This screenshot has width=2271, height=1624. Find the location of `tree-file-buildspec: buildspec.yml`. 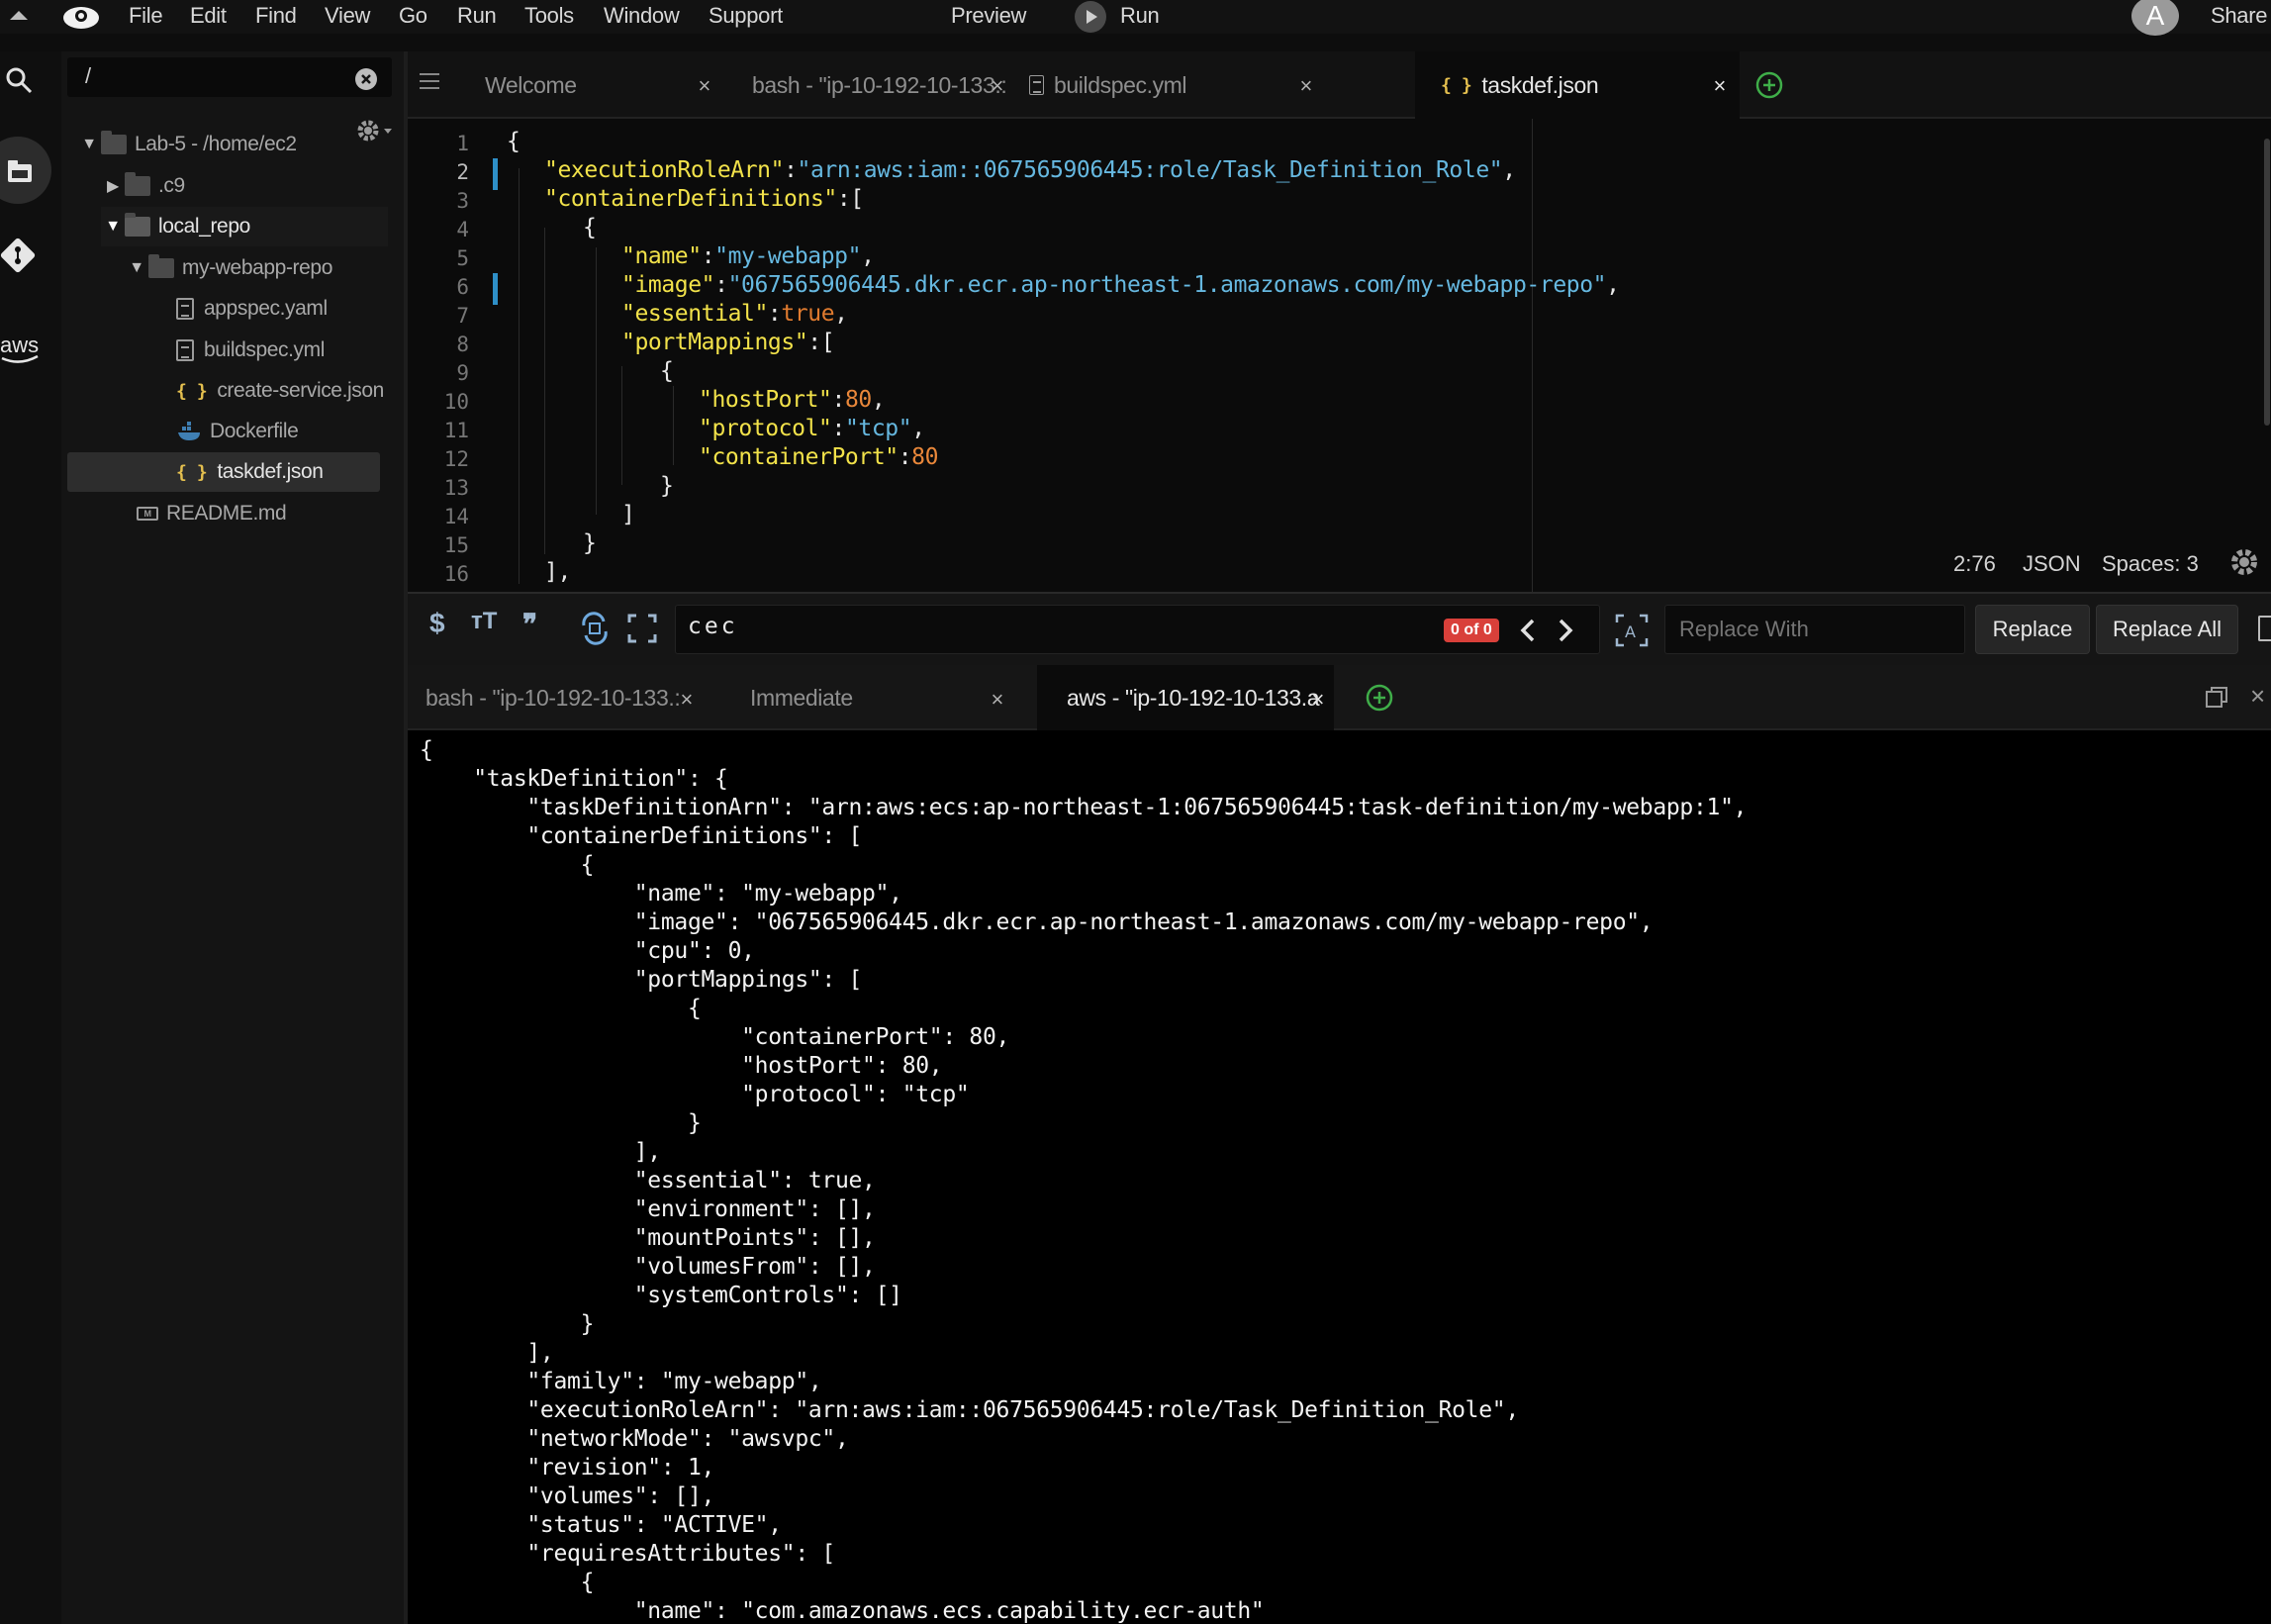

tree-file-buildspec: buildspec.yml is located at coordinates (250, 350).